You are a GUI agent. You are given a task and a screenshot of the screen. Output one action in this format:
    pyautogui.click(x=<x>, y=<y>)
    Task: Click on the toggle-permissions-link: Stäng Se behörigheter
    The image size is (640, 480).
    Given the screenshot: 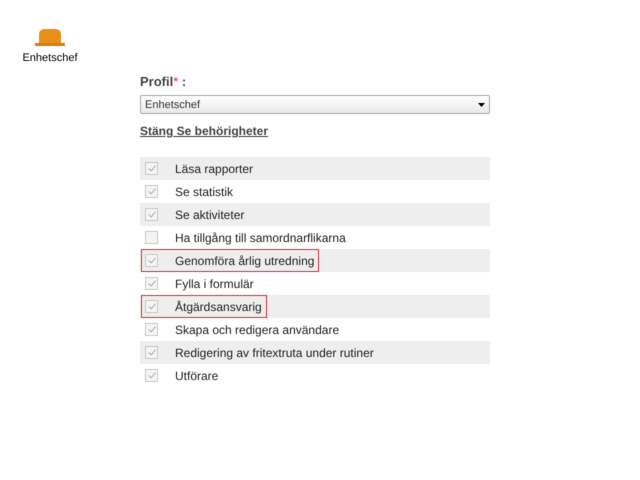 What is the action you would take?
    pyautogui.click(x=204, y=131)
    